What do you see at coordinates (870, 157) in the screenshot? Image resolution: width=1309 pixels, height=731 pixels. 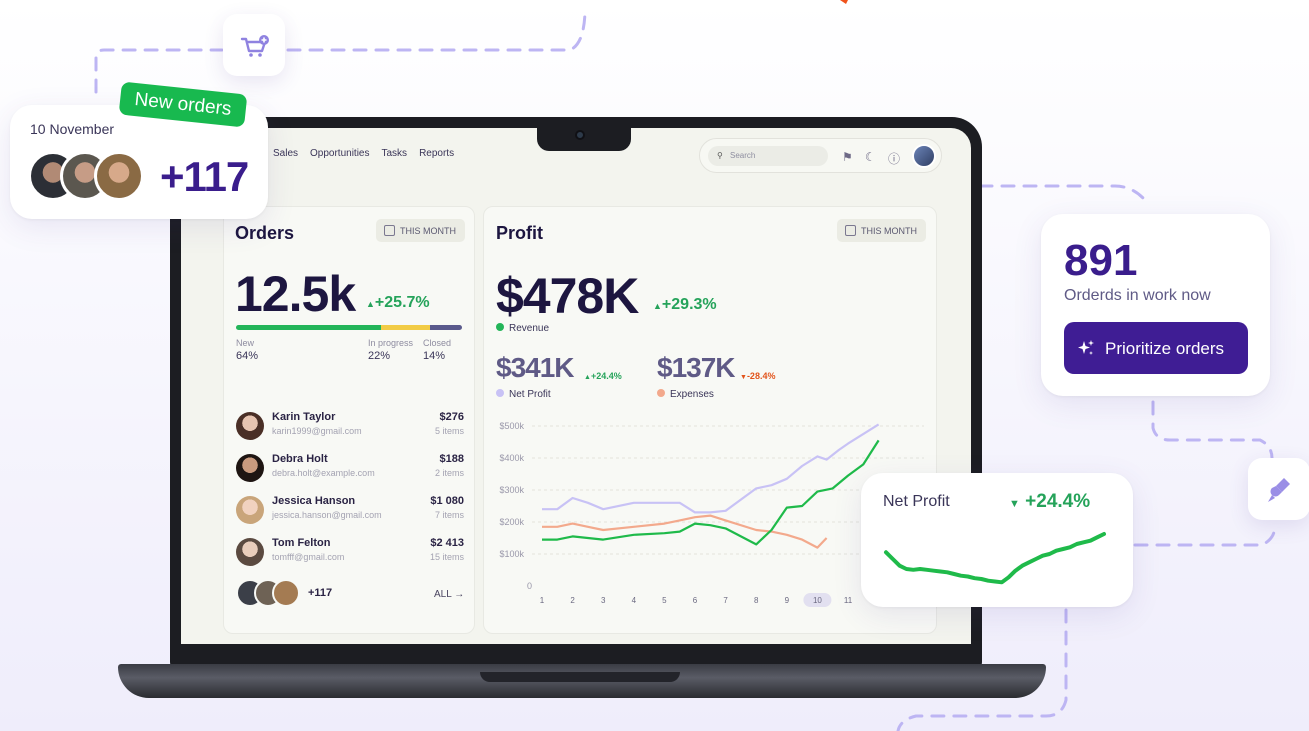 I see `moon-icon: ☾` at bounding box center [870, 157].